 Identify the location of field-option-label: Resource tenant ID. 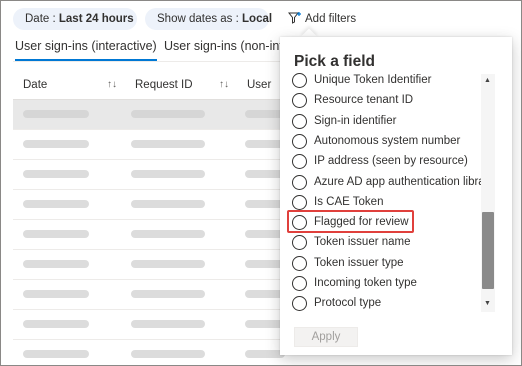
(364, 100).